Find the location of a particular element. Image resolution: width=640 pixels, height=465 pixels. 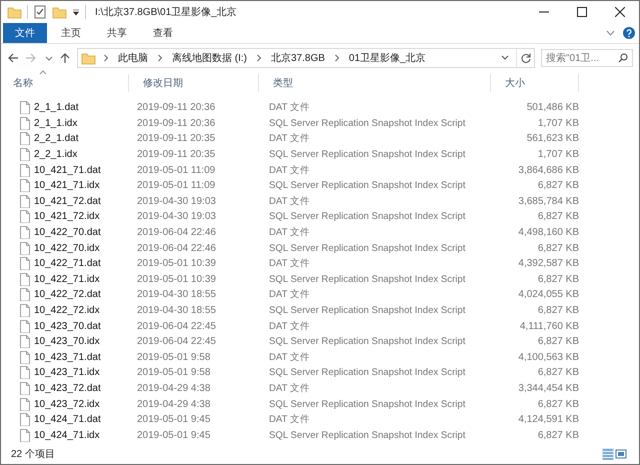

sort-caret-icon is located at coordinates (43, 72).